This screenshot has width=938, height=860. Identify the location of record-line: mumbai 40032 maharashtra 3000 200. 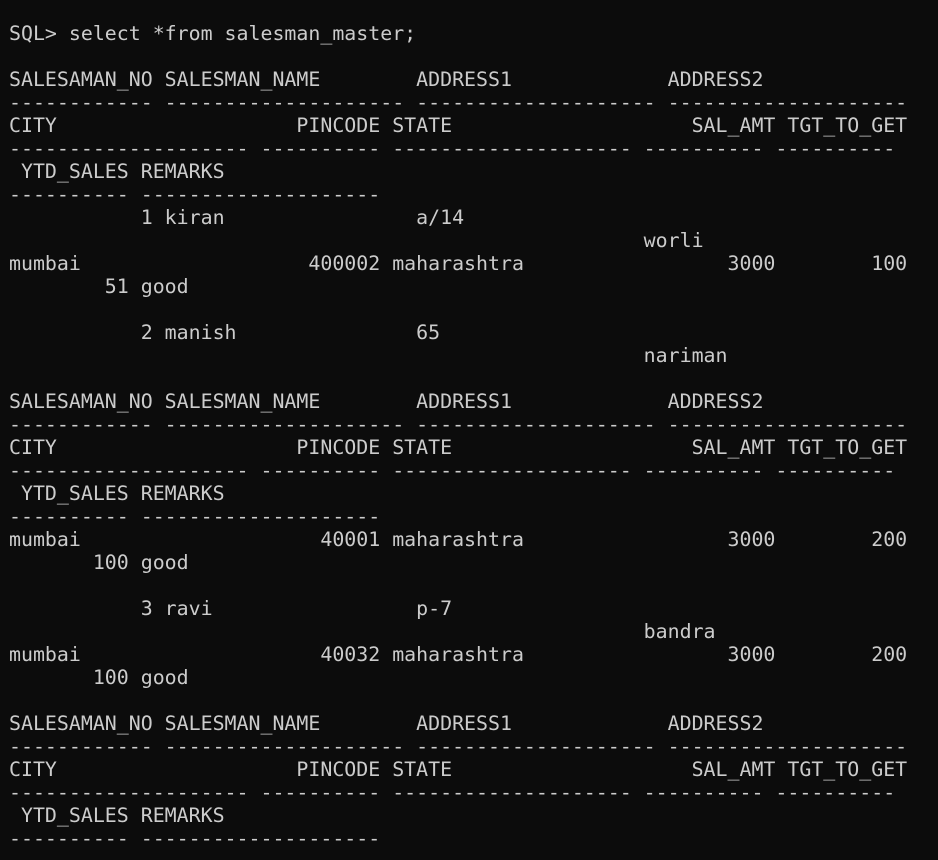
(458, 654).